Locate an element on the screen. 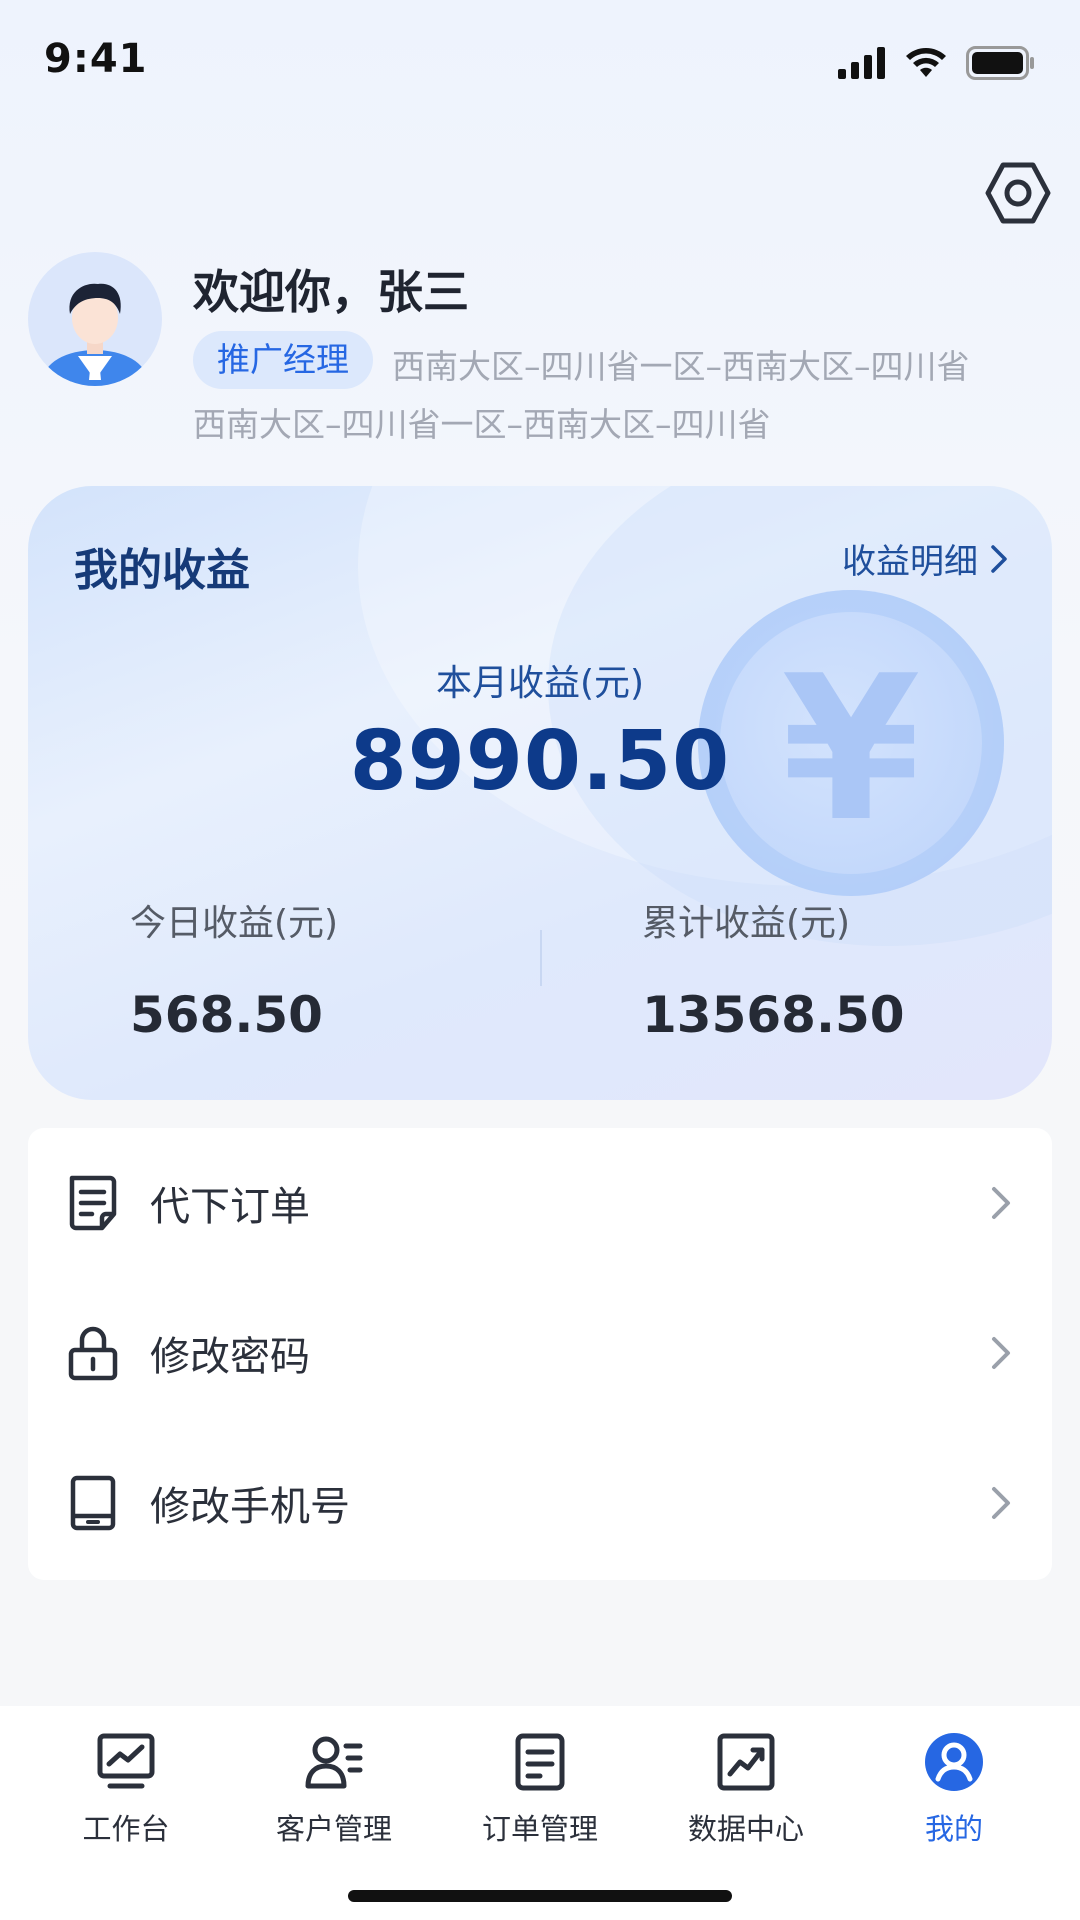 Image resolution: width=1080 pixels, height=1920 pixels. user-avatar-icon is located at coordinates (95, 334).